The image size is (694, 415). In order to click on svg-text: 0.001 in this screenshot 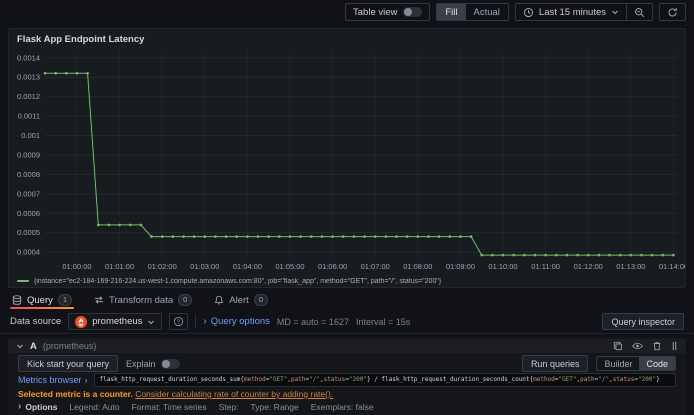, I will do `click(30, 135)`.